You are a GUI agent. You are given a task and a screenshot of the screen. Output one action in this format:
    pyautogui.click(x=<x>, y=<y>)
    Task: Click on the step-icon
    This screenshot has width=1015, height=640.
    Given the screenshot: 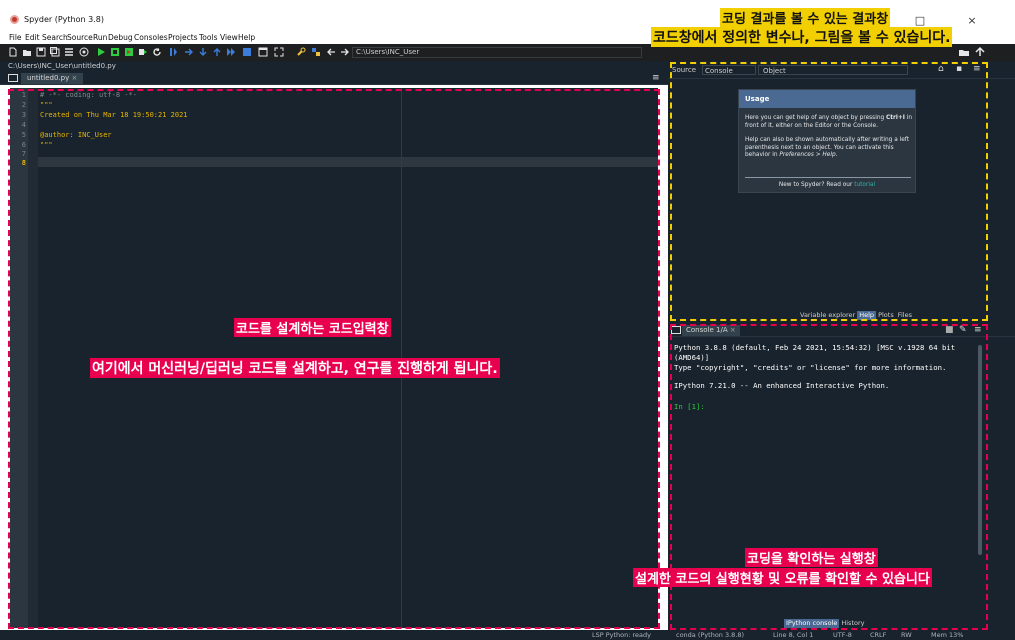 What is the action you would take?
    pyautogui.click(x=189, y=52)
    